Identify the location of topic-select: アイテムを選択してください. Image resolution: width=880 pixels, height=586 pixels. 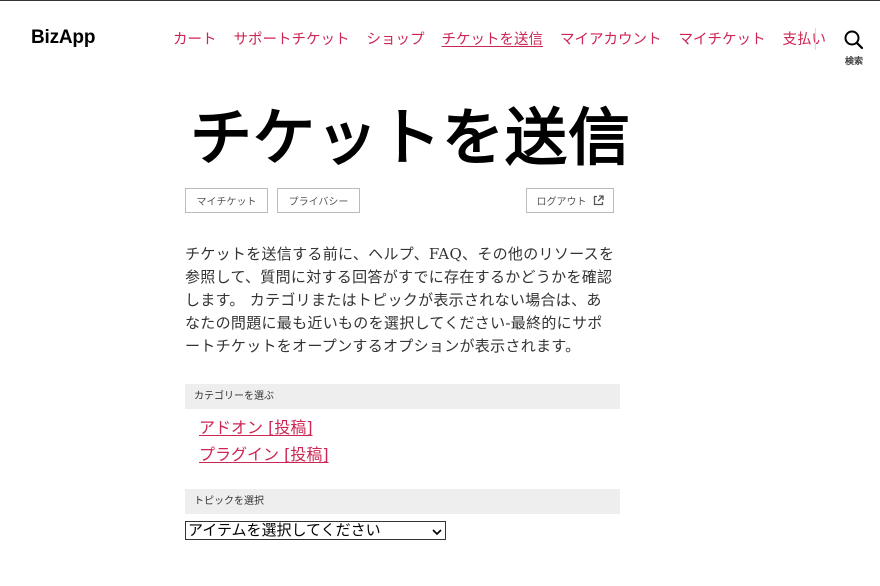
(315, 530).